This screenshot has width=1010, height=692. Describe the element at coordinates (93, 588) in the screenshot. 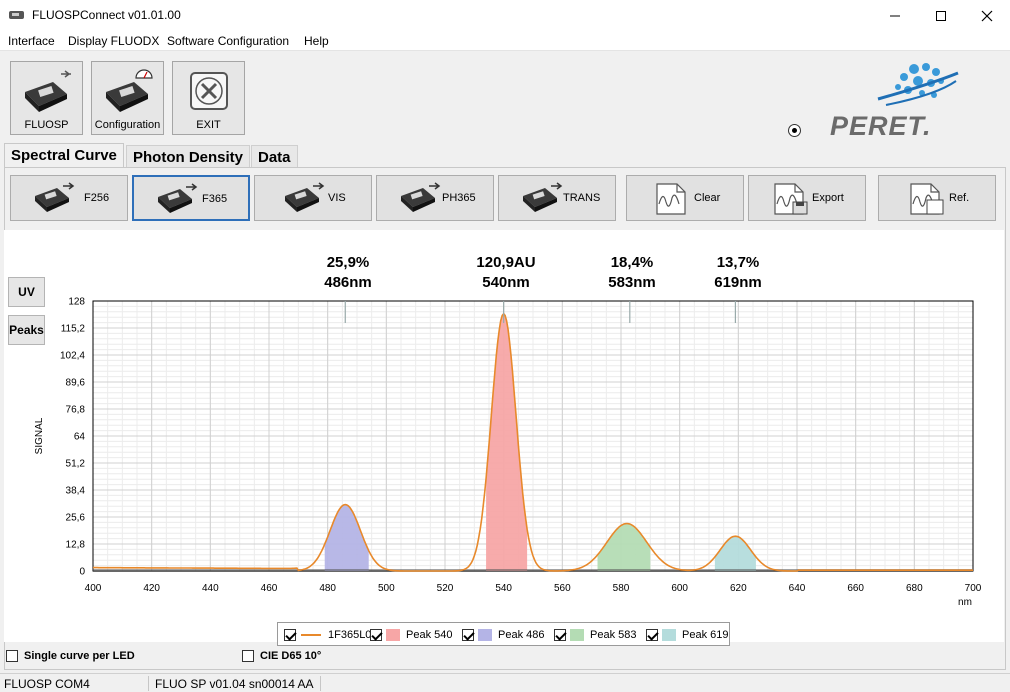

I see `x-tick-label: 400` at that location.